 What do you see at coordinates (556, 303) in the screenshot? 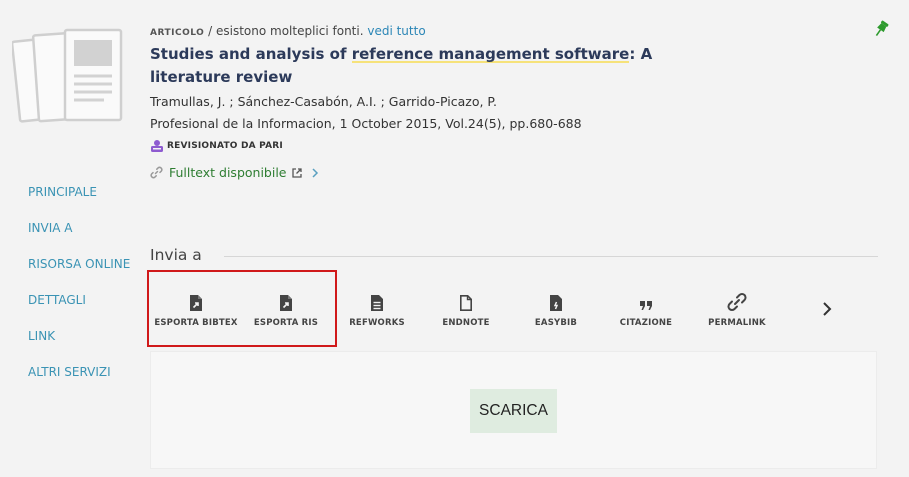
I see `easybib-file-icon` at bounding box center [556, 303].